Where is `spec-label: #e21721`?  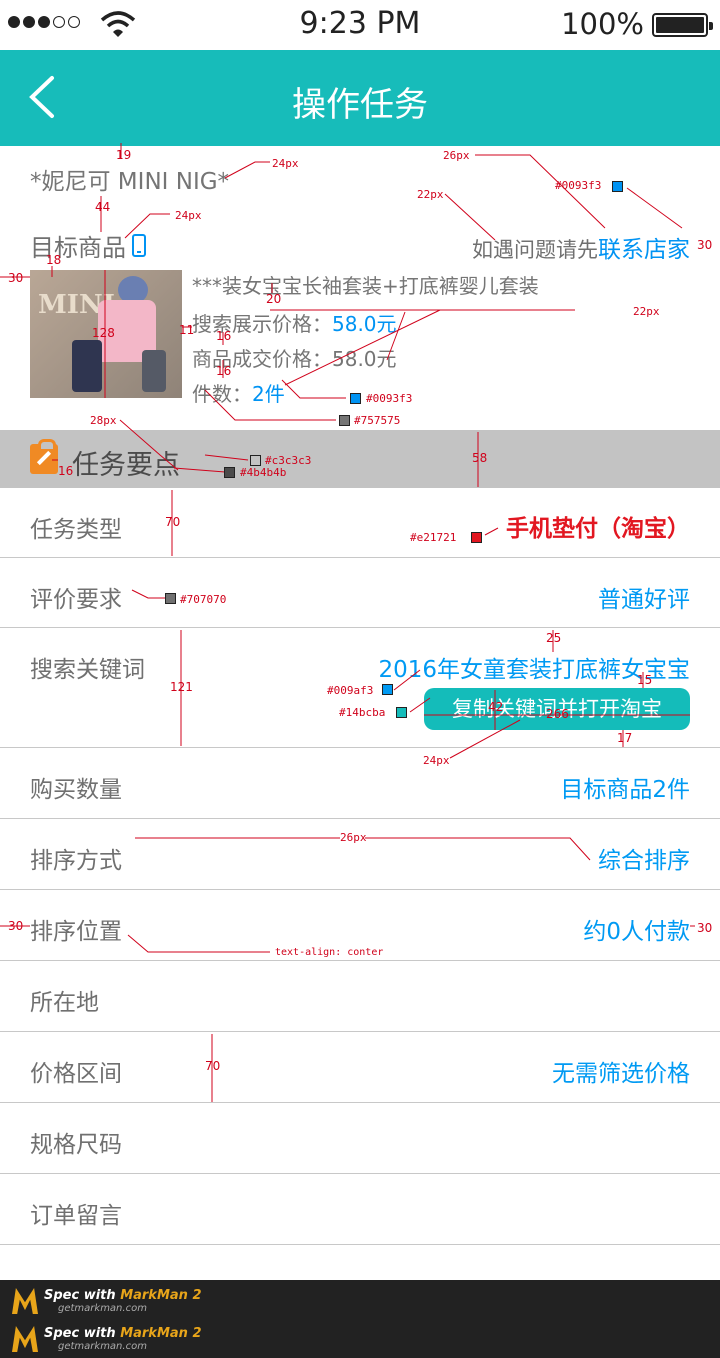
spec-label: #e21721 is located at coordinates (433, 537).